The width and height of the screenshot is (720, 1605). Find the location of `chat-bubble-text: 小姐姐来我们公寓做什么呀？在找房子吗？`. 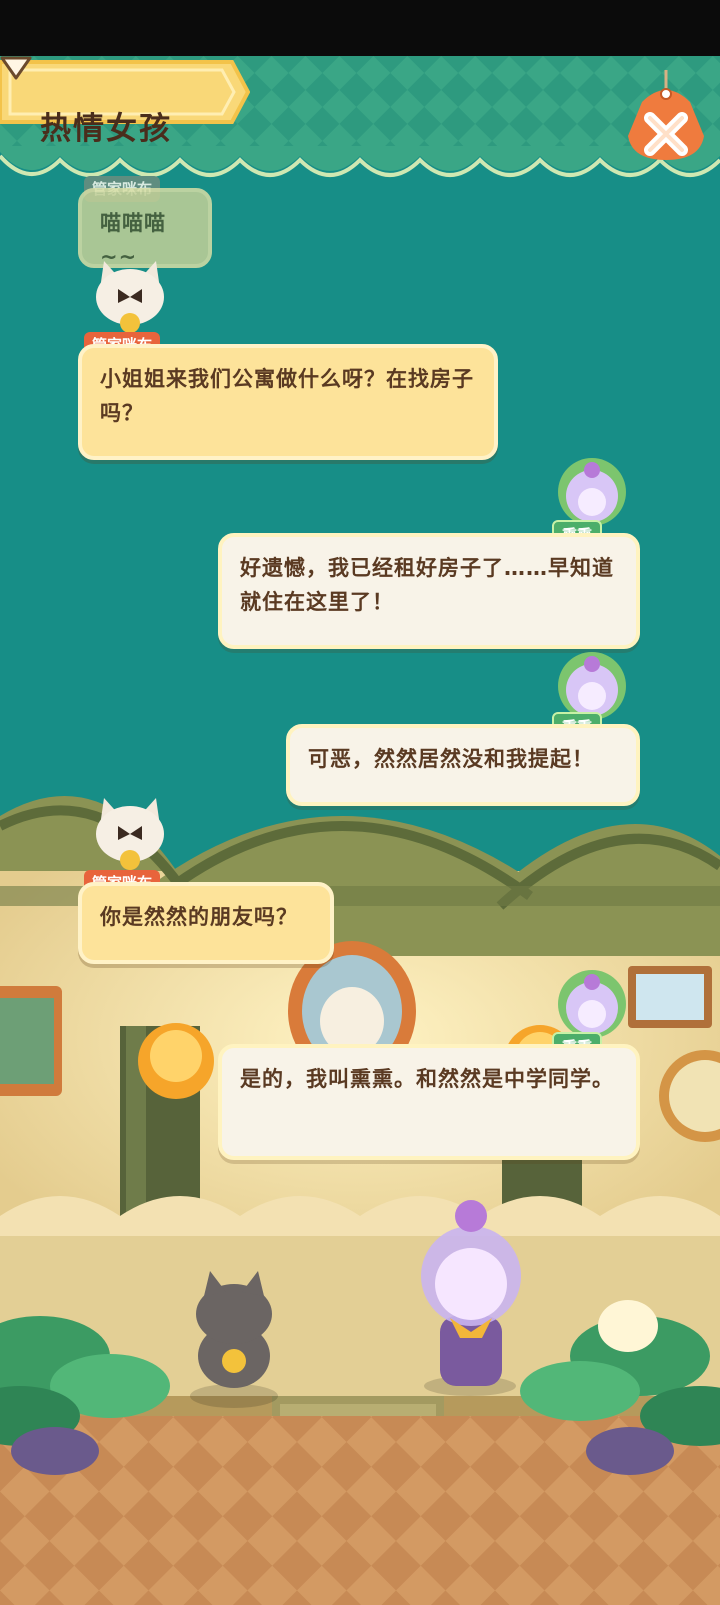

chat-bubble-text: 小姐姐来我们公寓做什么呀？在找房子吗？ is located at coordinates (287, 396).